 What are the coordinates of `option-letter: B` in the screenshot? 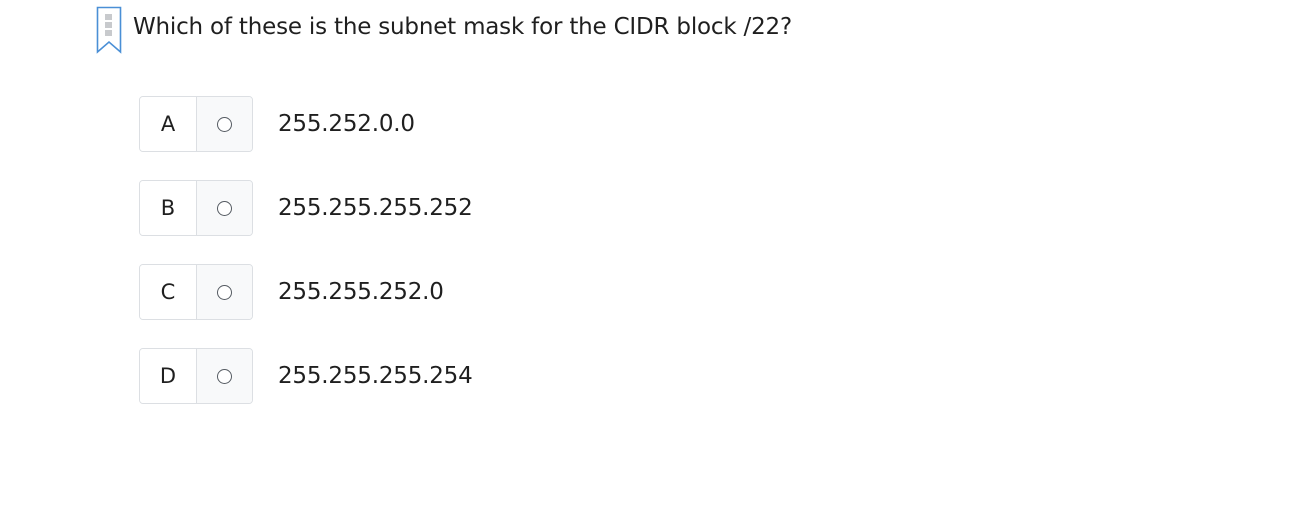 It's located at (168, 208).